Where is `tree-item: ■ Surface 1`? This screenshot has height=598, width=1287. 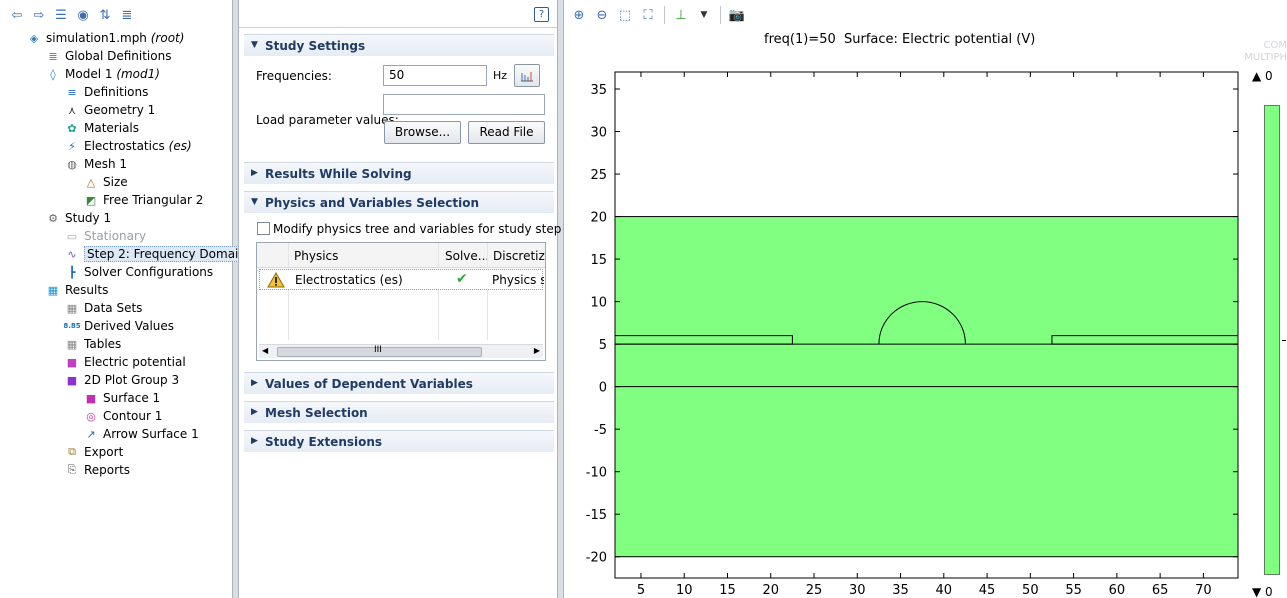 tree-item: ■ Surface 1 is located at coordinates (121, 398).